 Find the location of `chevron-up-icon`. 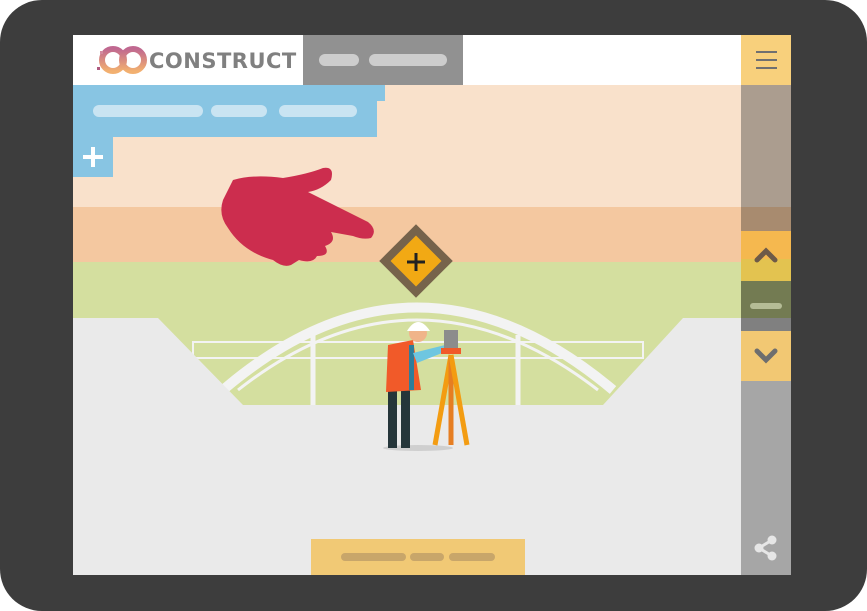

chevron-up-icon is located at coordinates (766, 255).